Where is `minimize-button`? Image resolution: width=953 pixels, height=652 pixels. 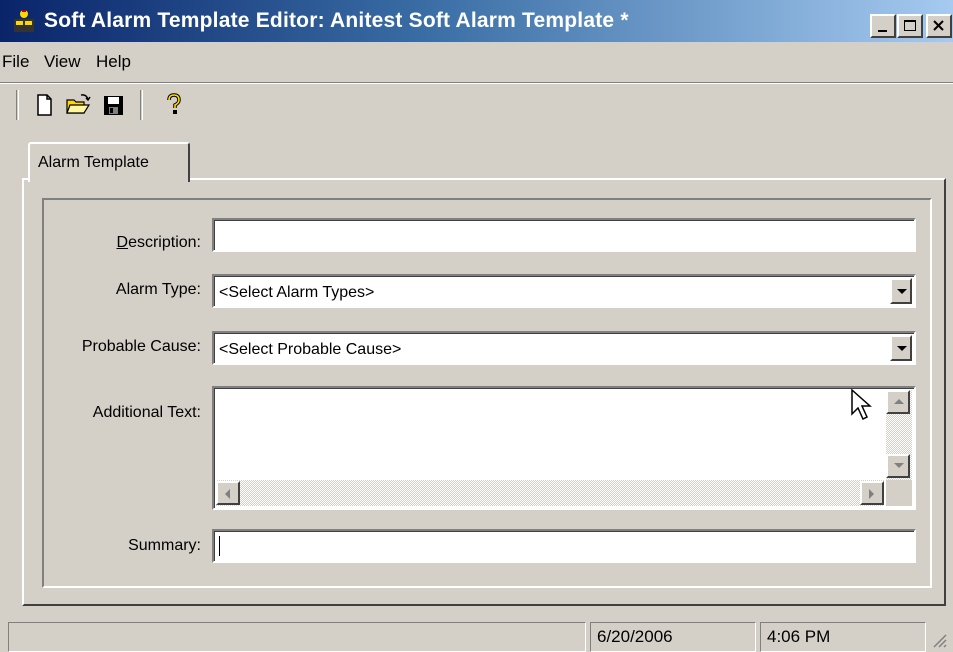
minimize-button is located at coordinates (883, 26).